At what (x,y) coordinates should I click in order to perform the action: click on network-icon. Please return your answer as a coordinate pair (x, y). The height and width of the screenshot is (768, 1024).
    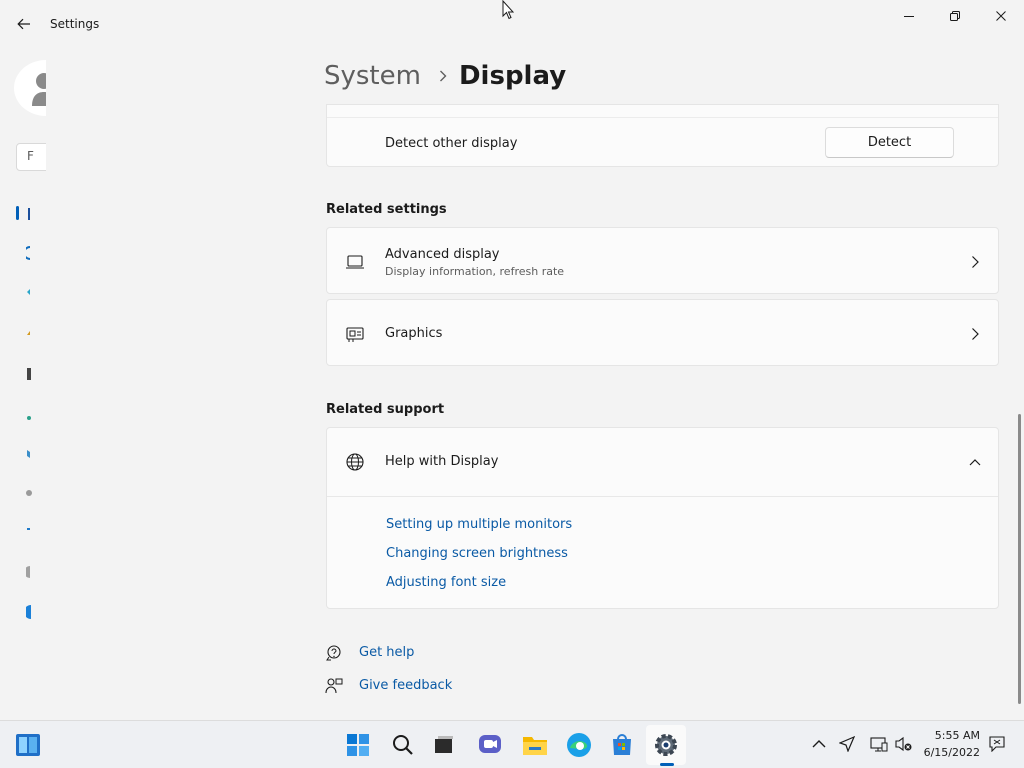
    Looking at the image, I should click on (36, 292).